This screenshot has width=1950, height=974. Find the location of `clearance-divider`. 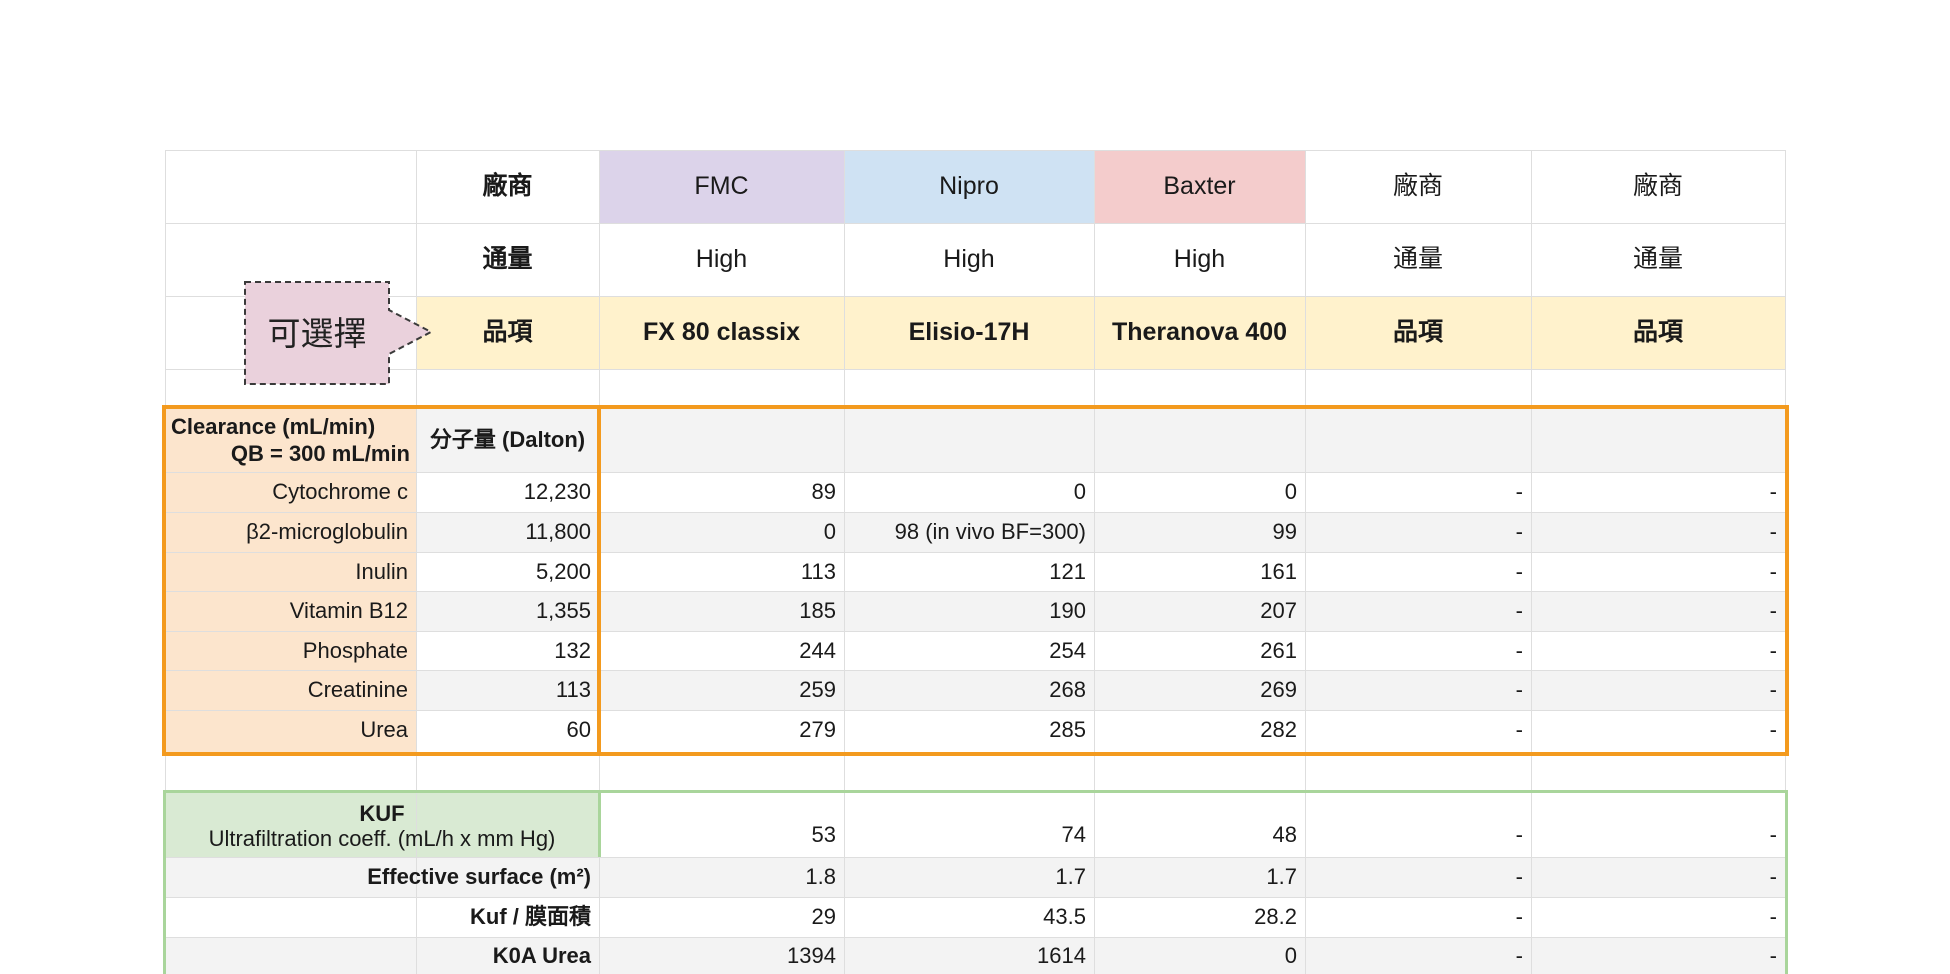

clearance-divider is located at coordinates (599, 580).